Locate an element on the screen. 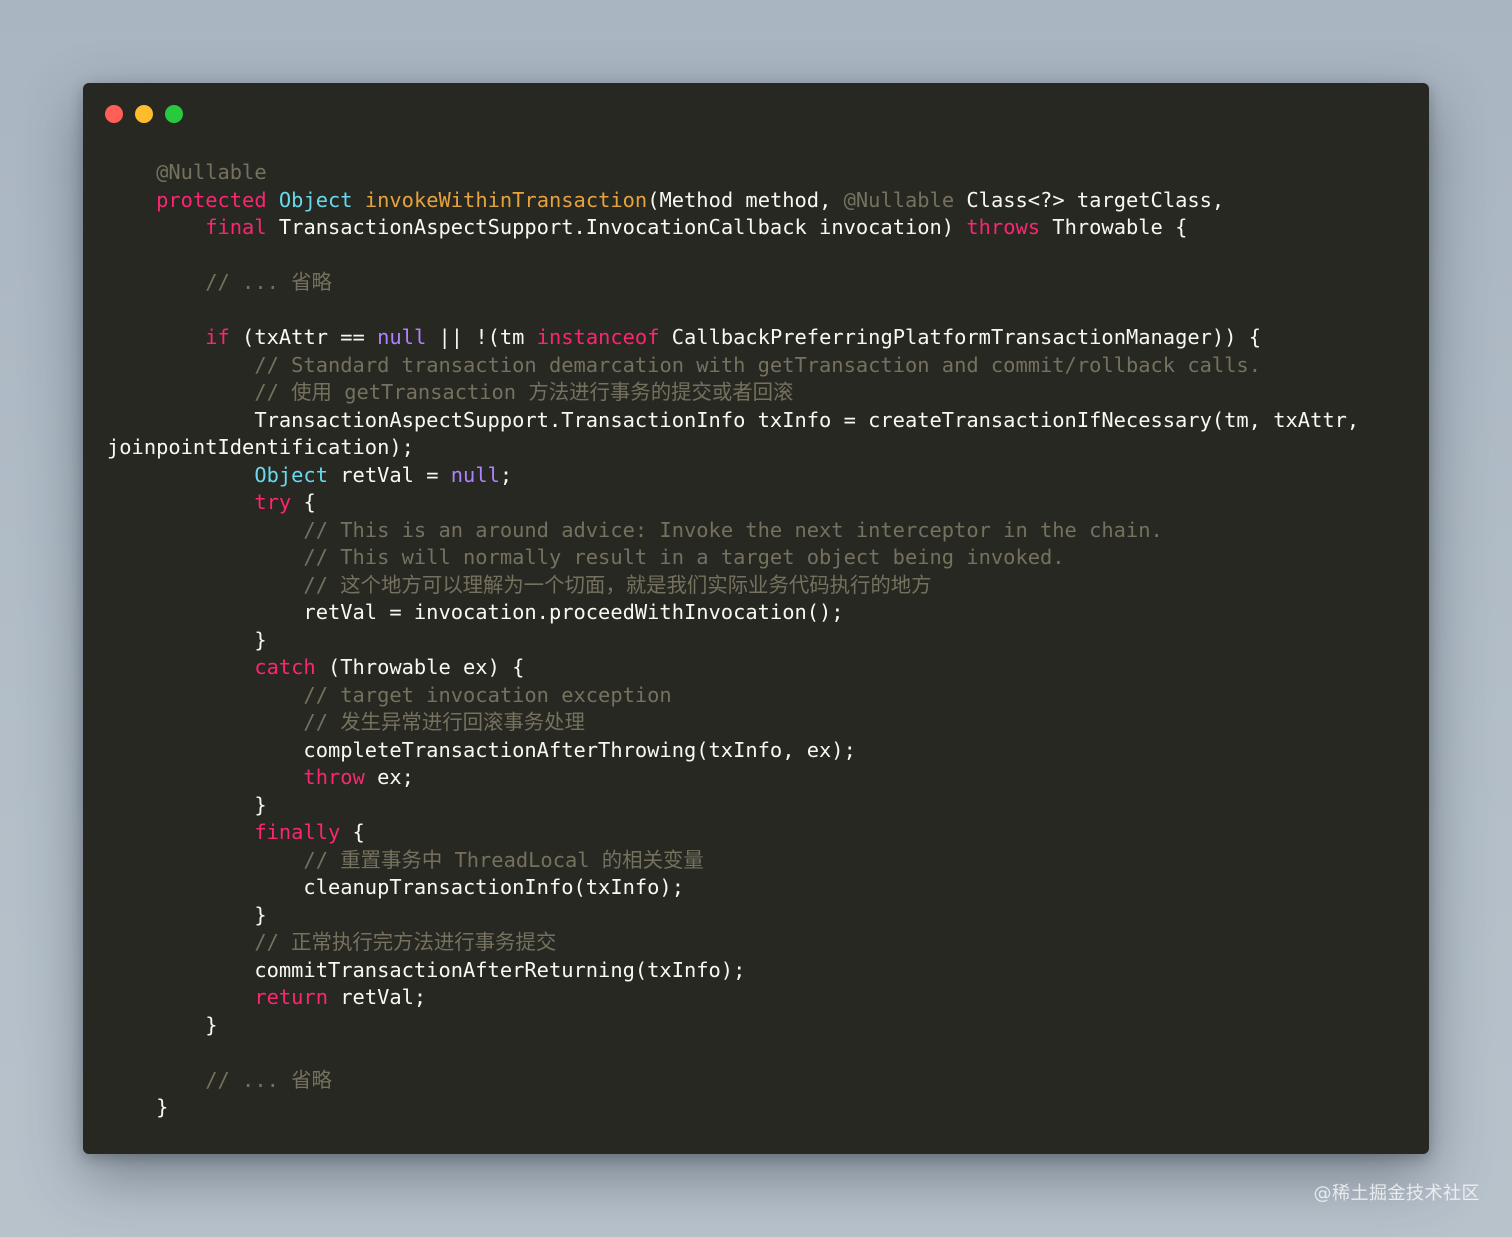 The image size is (1512, 1237). comment-token: // 这个地方可以理解为一个切面，就是我们实际业务代码执行的地方 is located at coordinates (617, 584).